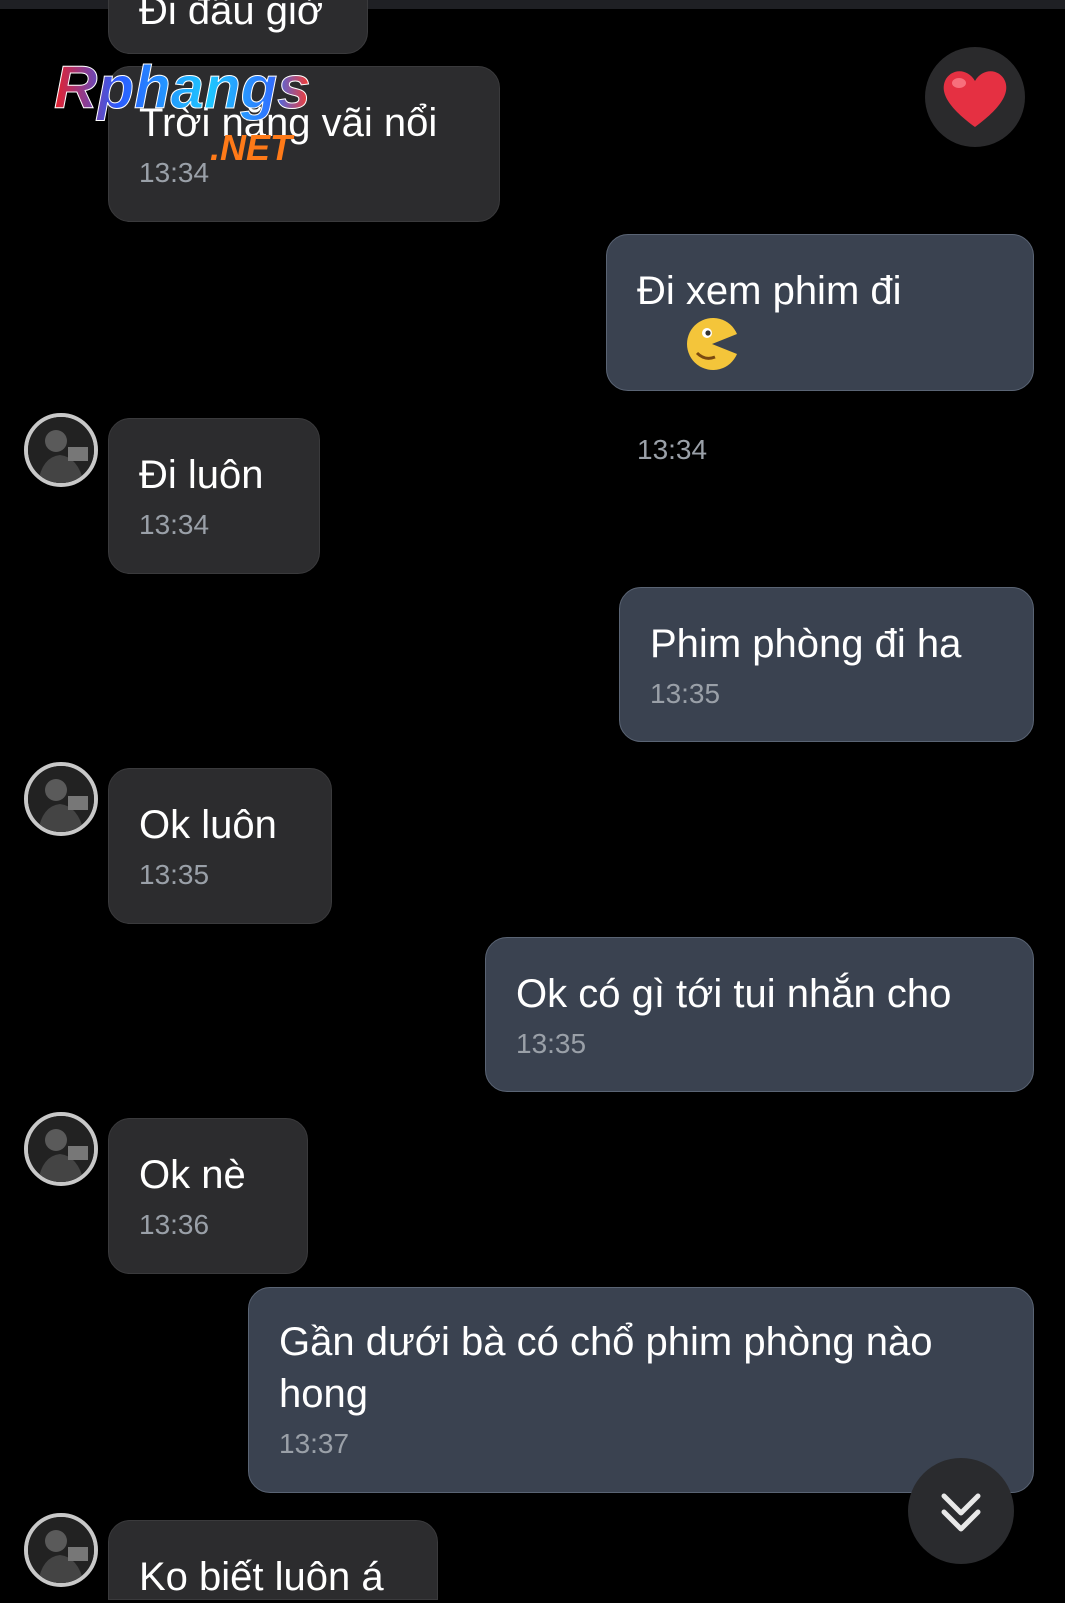  I want to click on watermark-text: Rphangs, so click(182, 88).